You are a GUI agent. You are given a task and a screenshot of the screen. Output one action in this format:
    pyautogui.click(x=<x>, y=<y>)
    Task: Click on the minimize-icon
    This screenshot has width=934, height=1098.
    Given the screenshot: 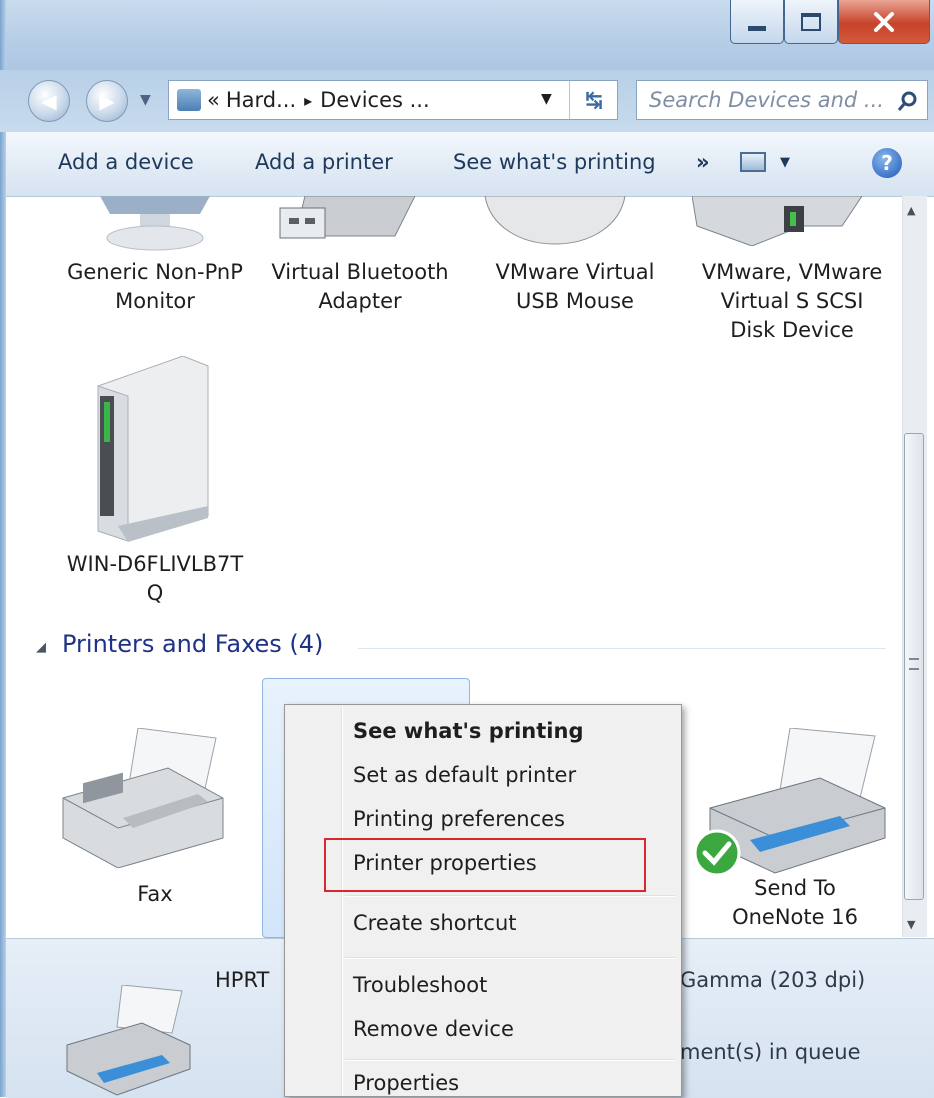 What is the action you would take?
    pyautogui.click(x=757, y=28)
    